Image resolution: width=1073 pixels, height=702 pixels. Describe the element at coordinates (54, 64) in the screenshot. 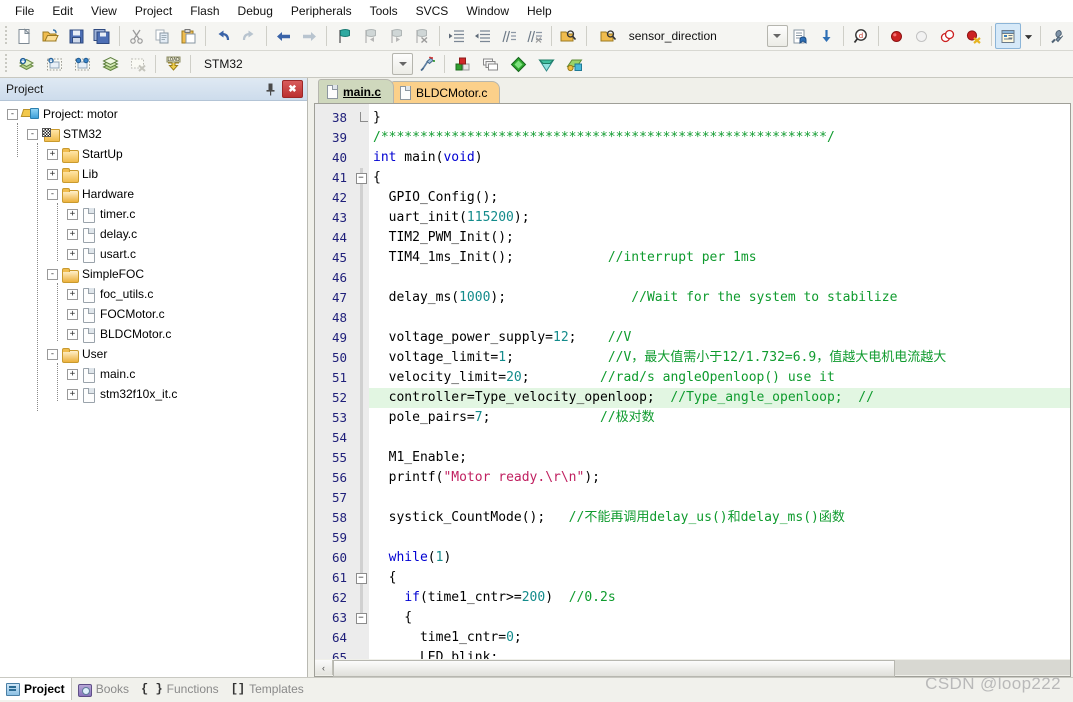

I see `build-icon` at that location.